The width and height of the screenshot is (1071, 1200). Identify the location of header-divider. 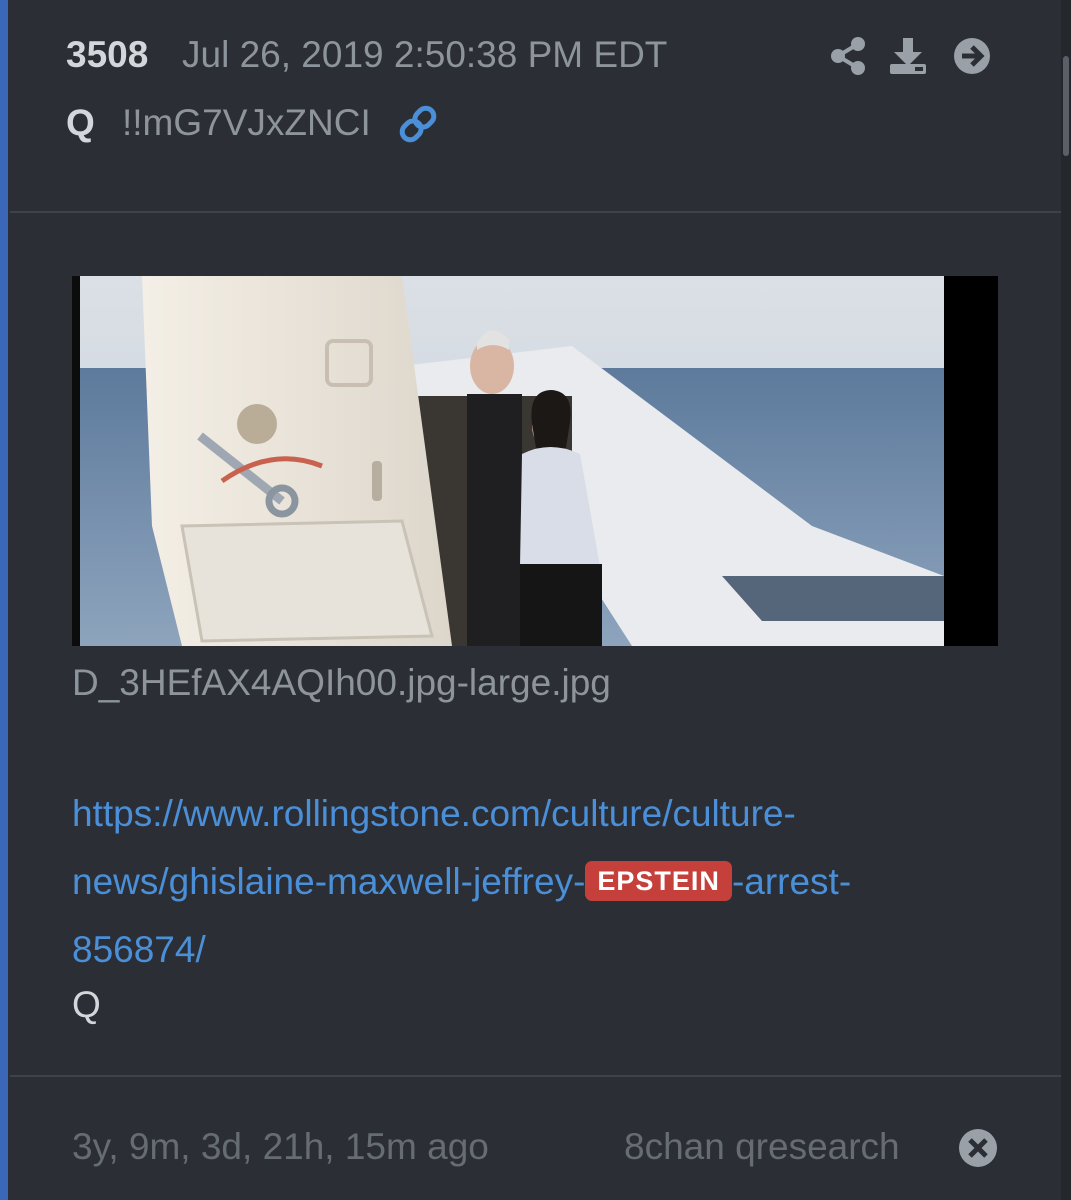
(535, 212).